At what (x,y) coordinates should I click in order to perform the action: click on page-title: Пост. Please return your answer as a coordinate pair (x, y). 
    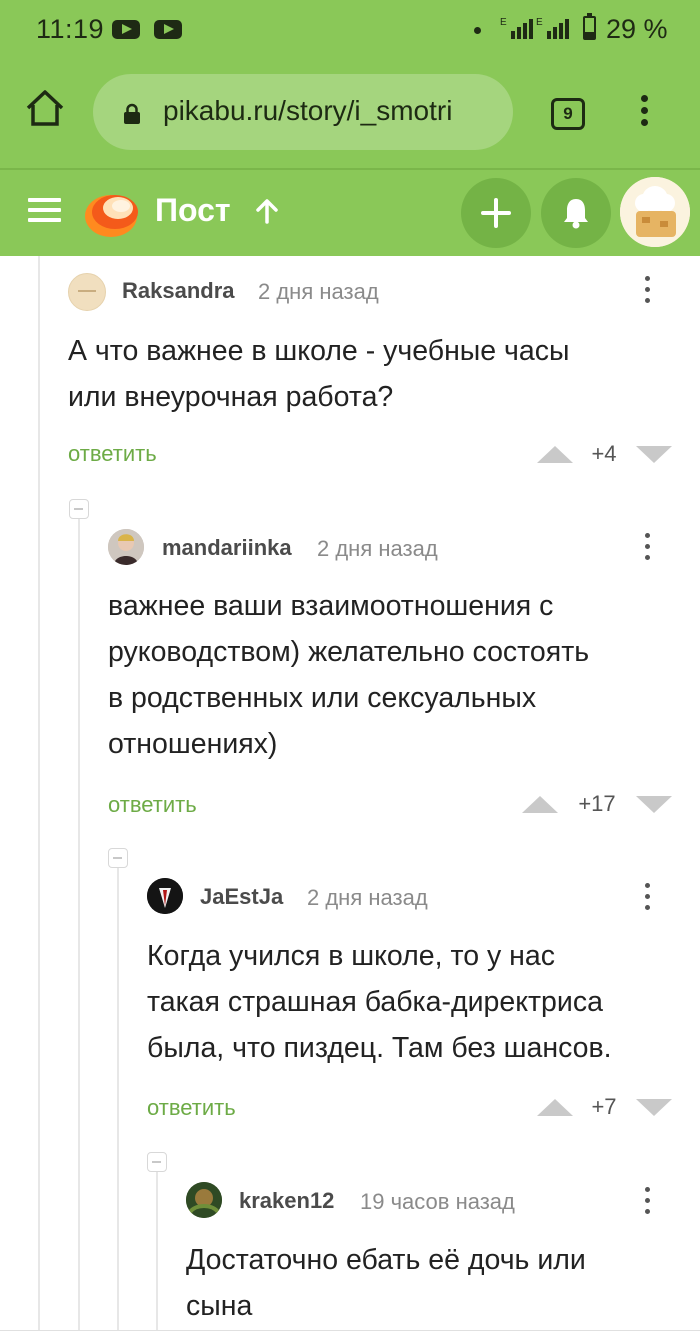
    Looking at the image, I should click on (193, 210).